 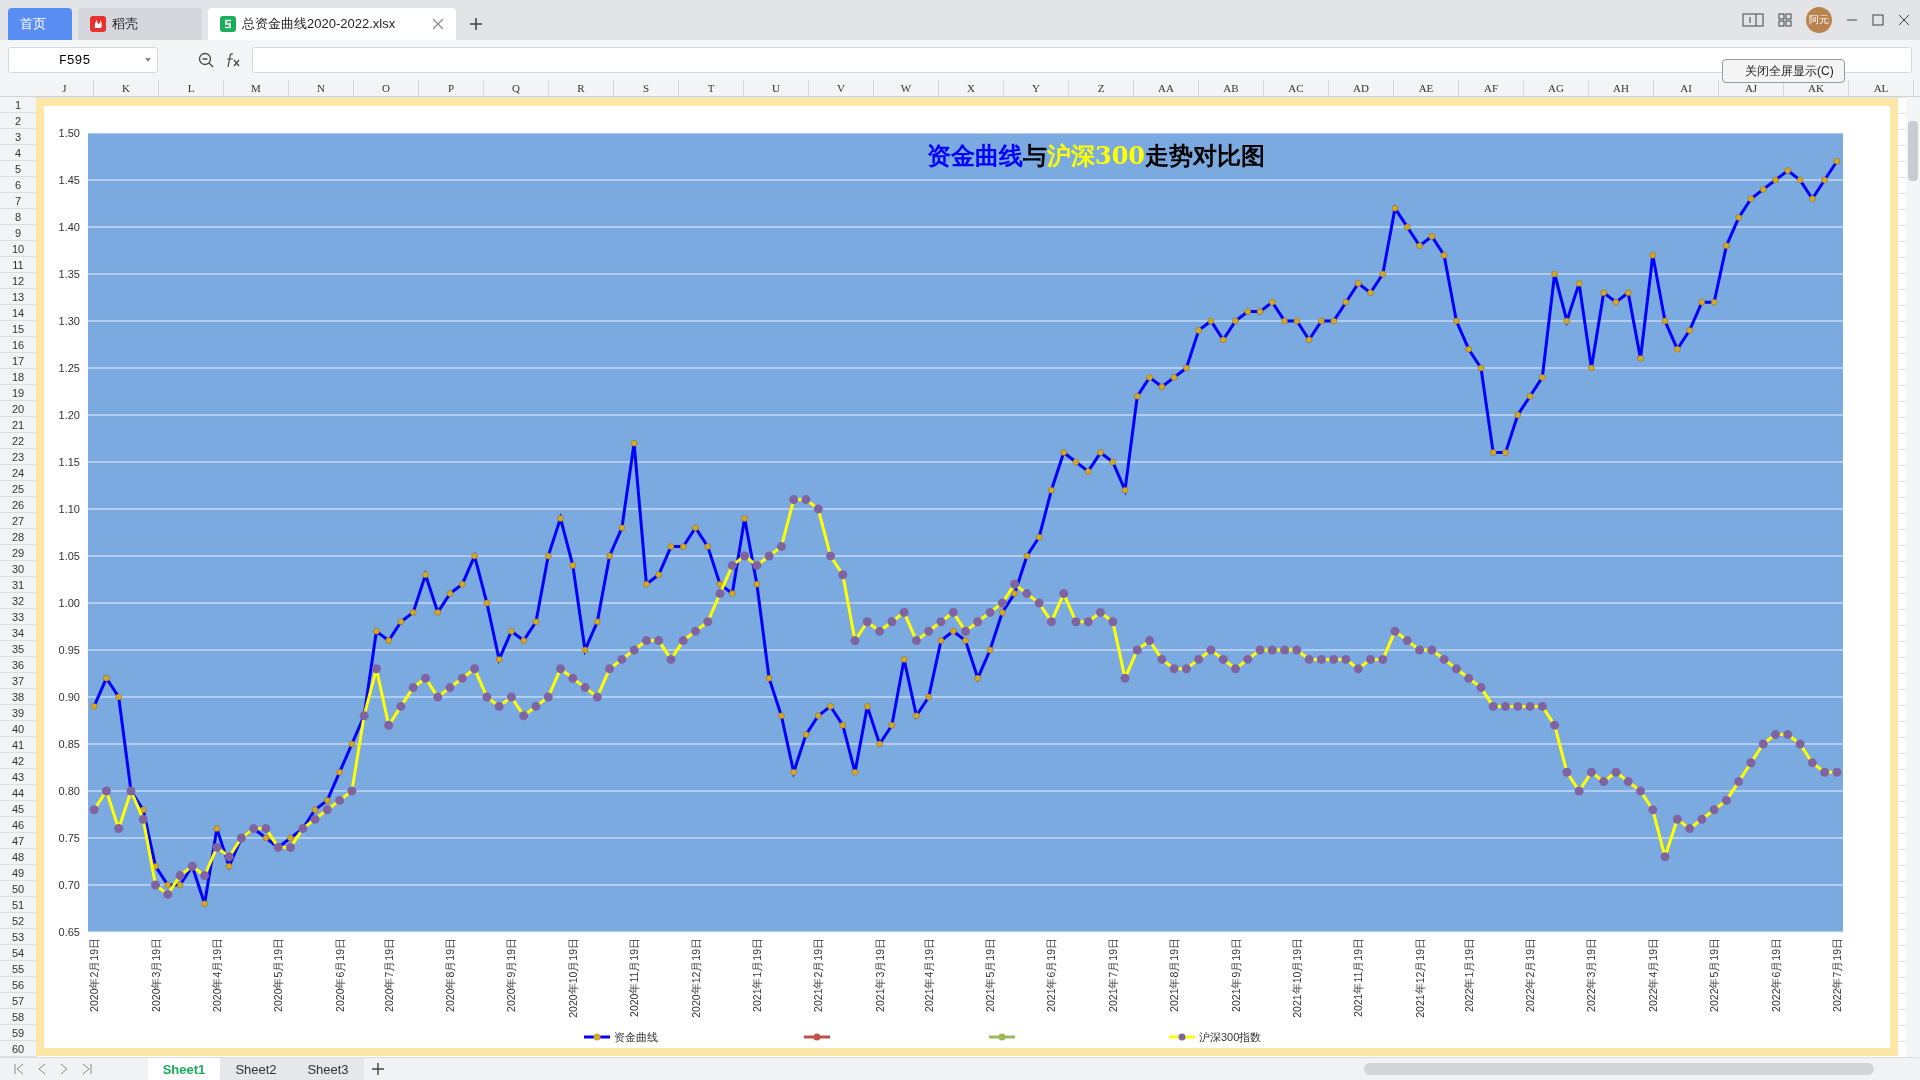 I want to click on legend-label: 沪深300指数, so click(x=1230, y=1037).